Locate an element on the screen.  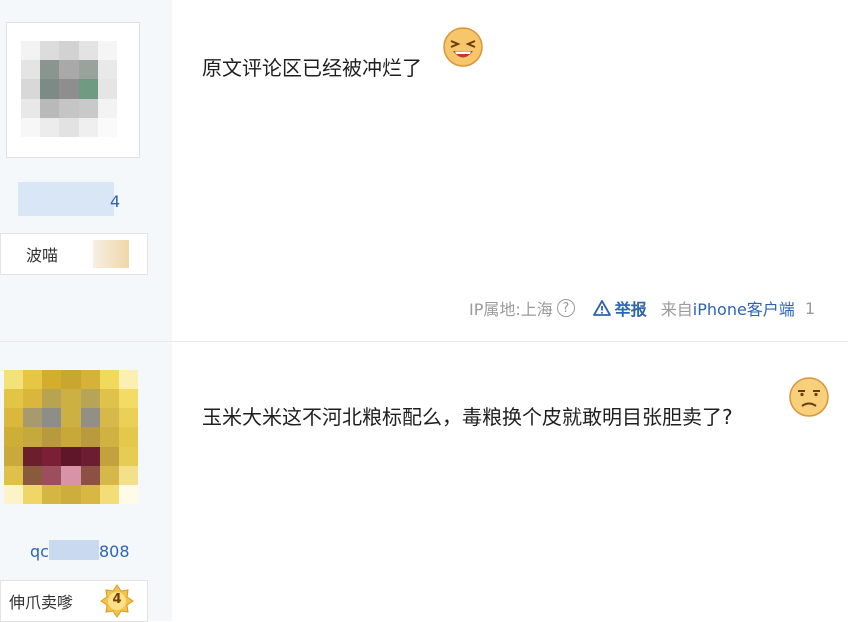
from-label: 来自 is located at coordinates (676, 309).